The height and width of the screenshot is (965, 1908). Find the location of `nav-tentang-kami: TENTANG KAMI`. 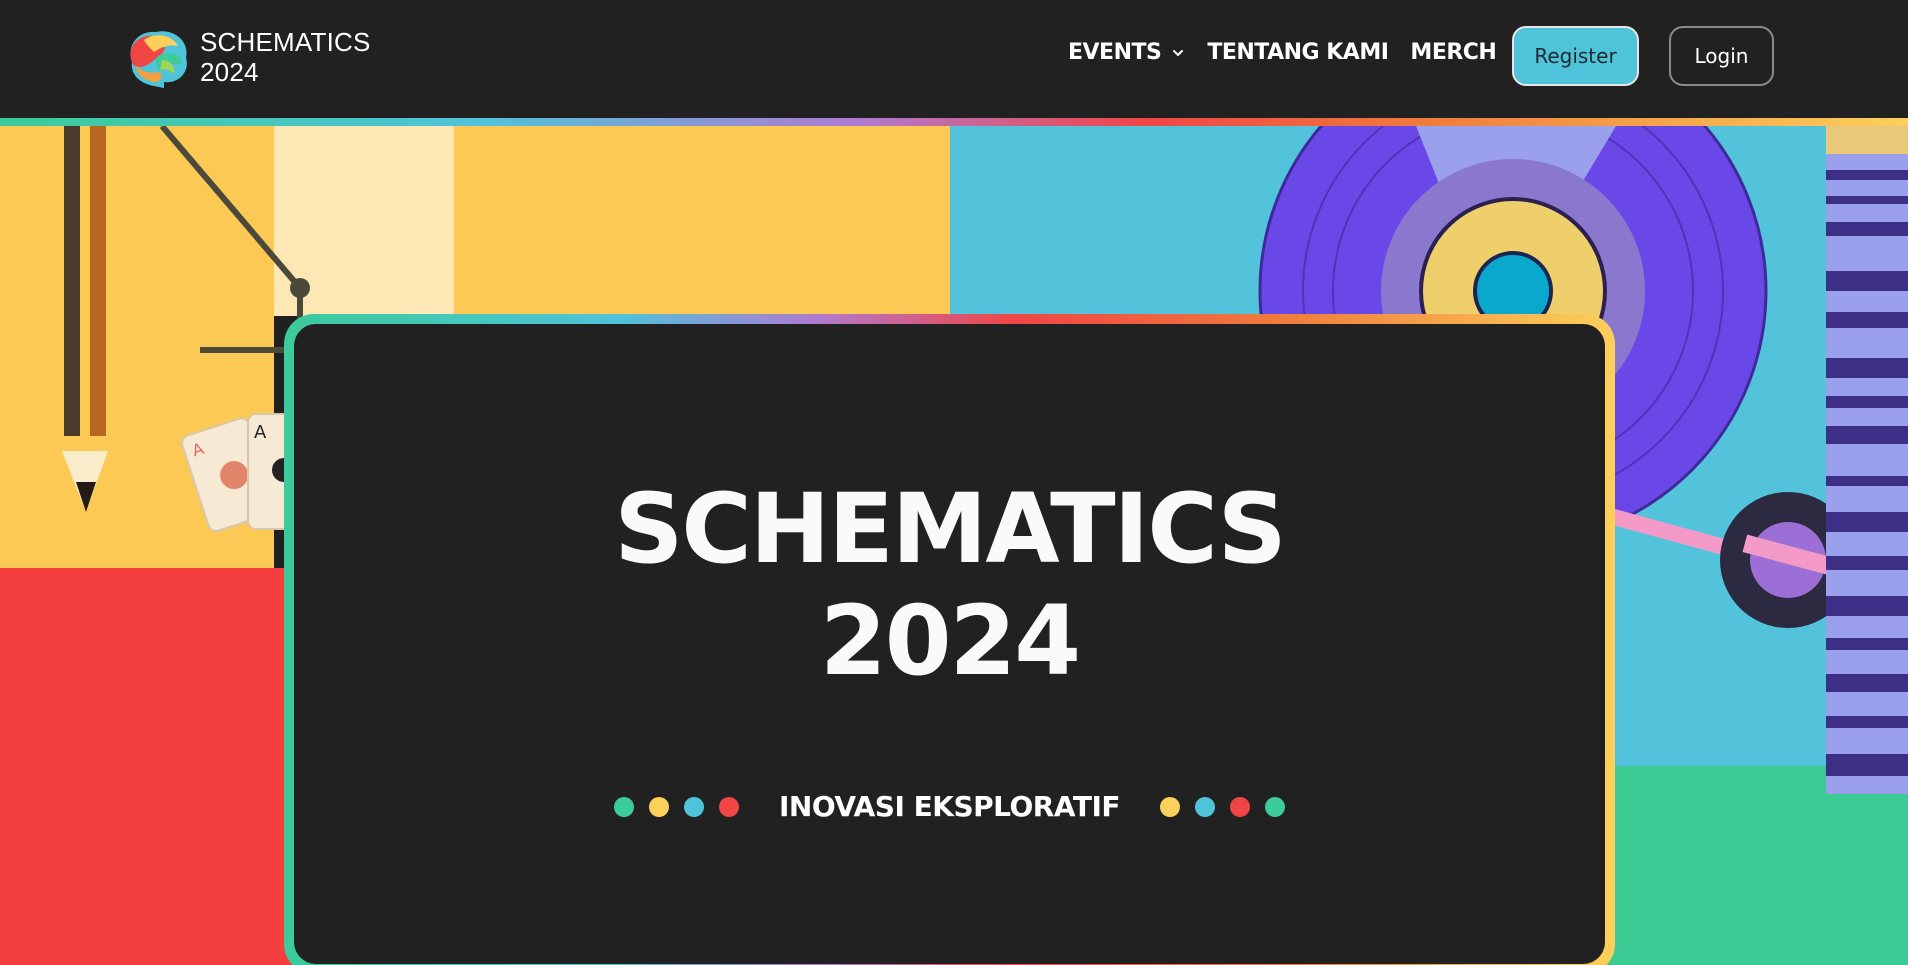

nav-tentang-kami: TENTANG KAMI is located at coordinates (1298, 52).